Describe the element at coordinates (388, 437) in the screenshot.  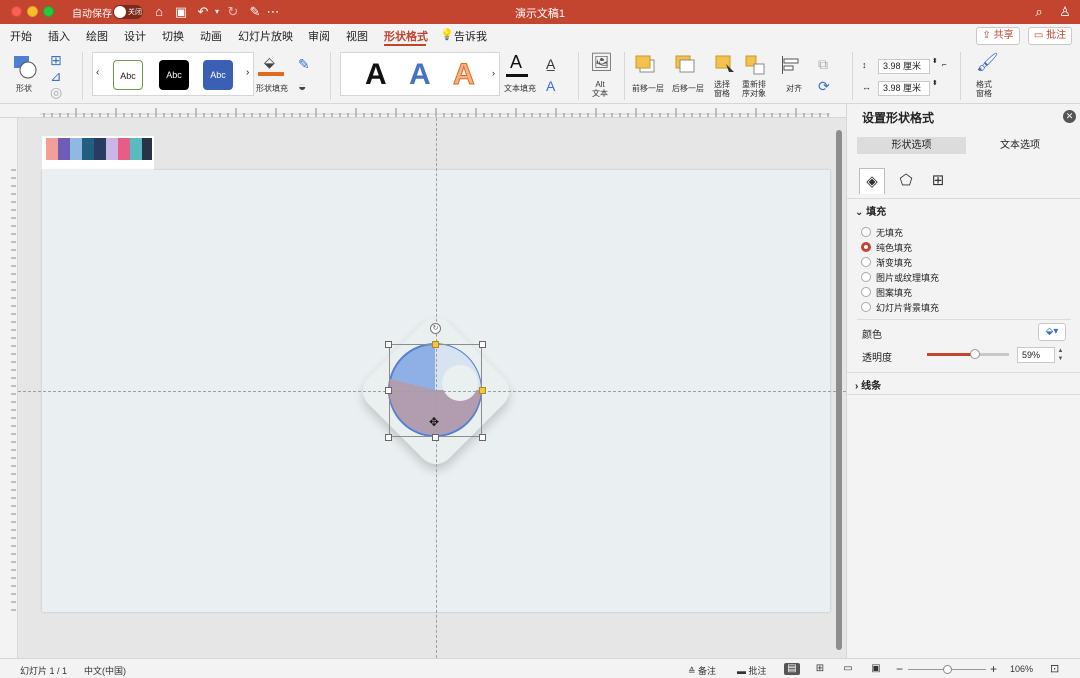
I see `resize-handle-sw` at that location.